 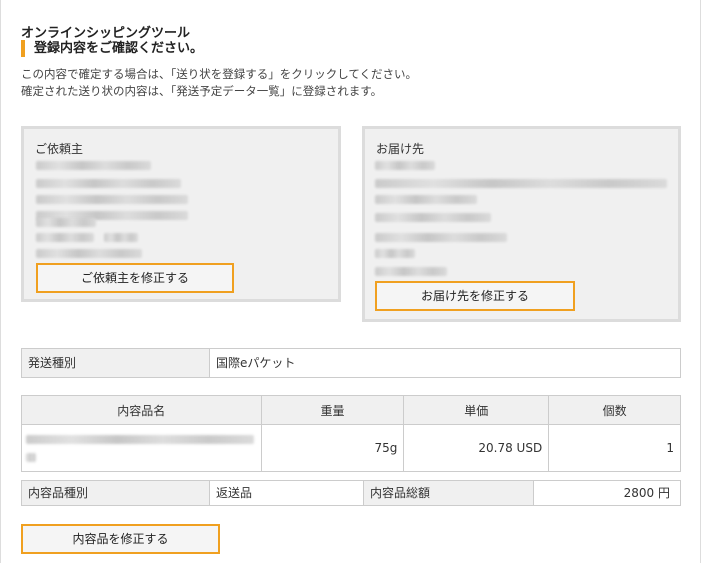 What do you see at coordinates (476, 448) in the screenshot?
I see `item-unit-price-cell: 20.78 USD` at bounding box center [476, 448].